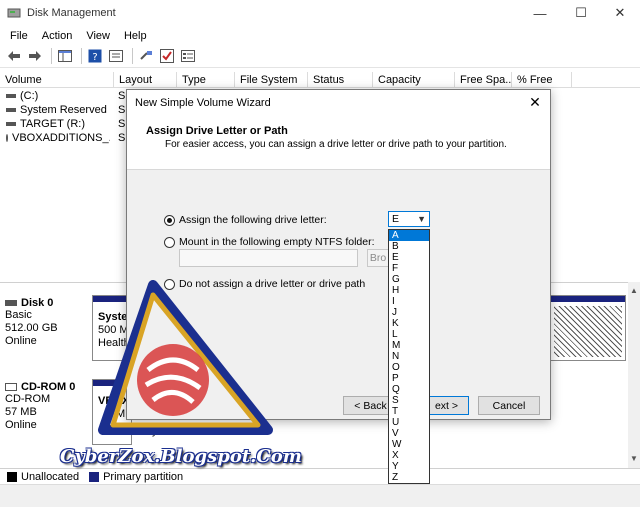  Describe the element at coordinates (94, 476) in the screenshot. I see `primary-partition-swatch` at that location.